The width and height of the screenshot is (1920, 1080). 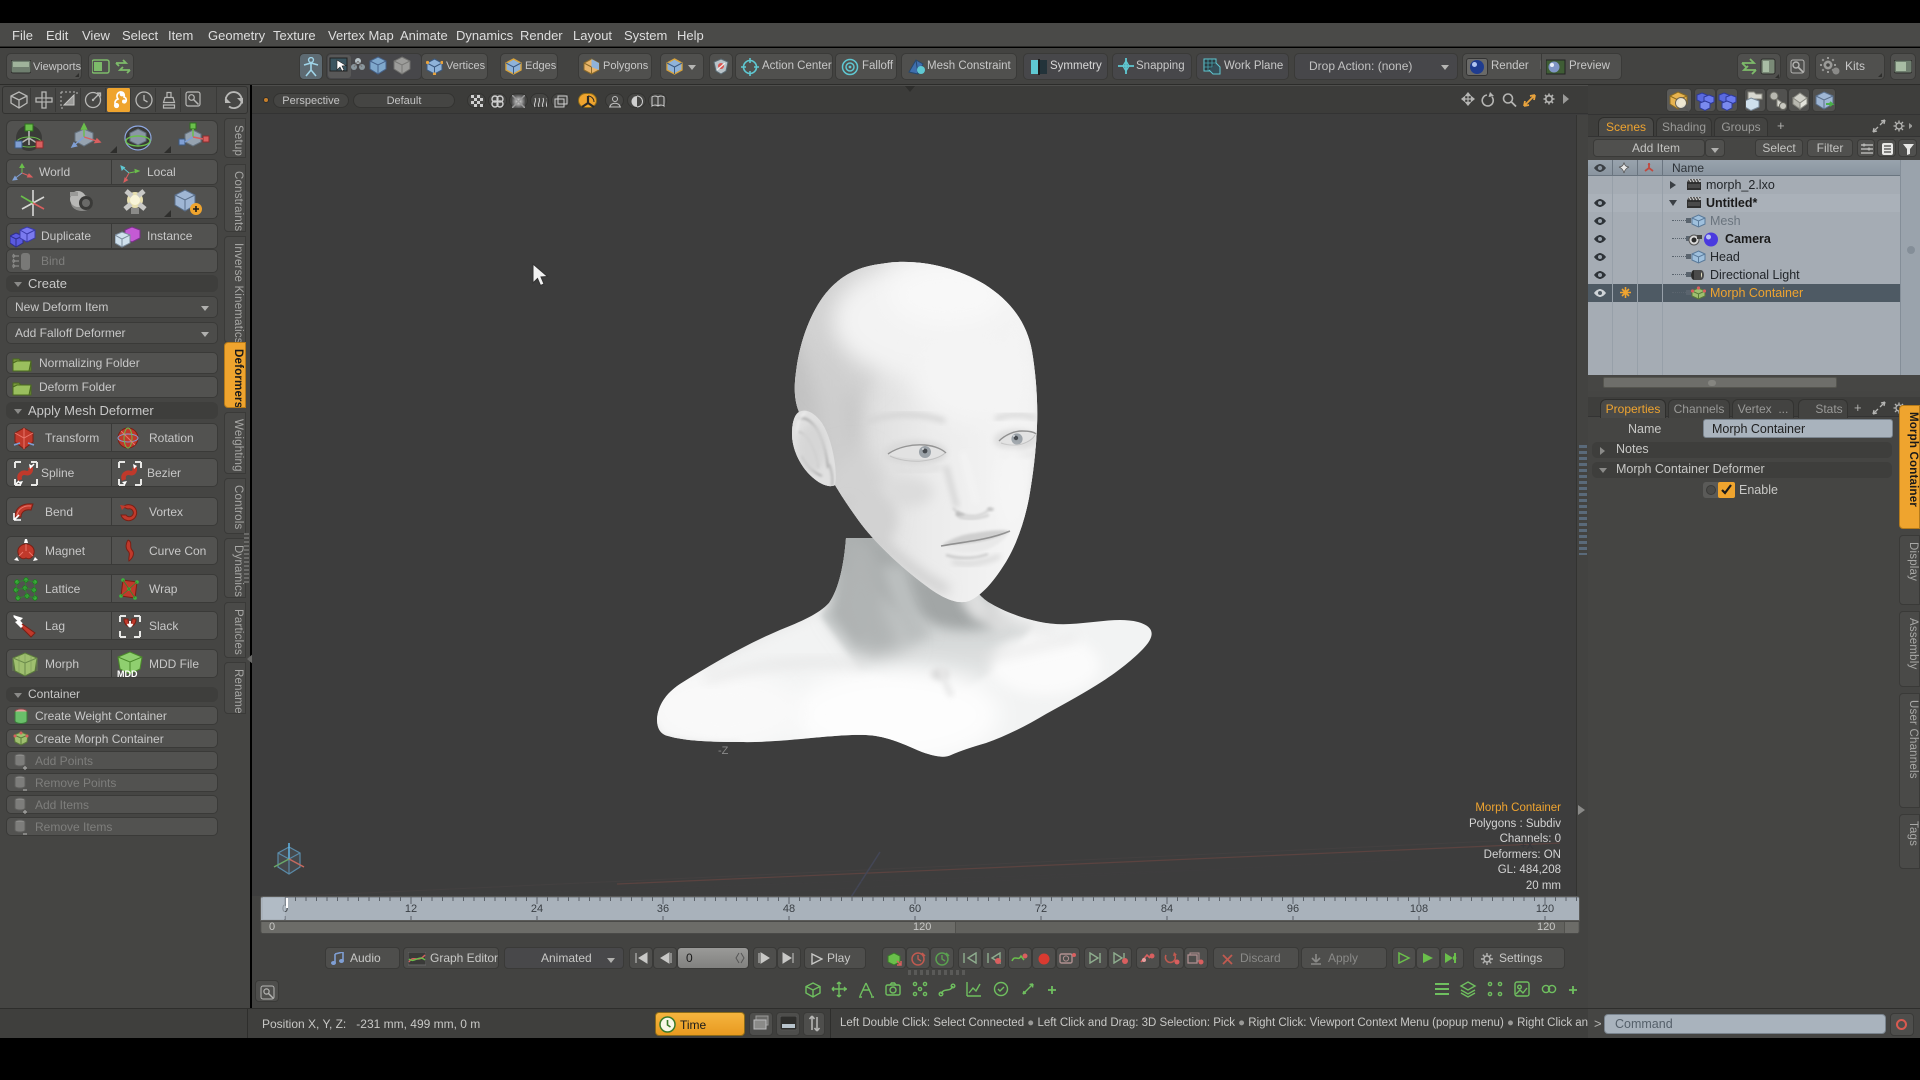 What do you see at coordinates (1515, 824) in the screenshot?
I see `svg-text: Polygons : Subdiv` at bounding box center [1515, 824].